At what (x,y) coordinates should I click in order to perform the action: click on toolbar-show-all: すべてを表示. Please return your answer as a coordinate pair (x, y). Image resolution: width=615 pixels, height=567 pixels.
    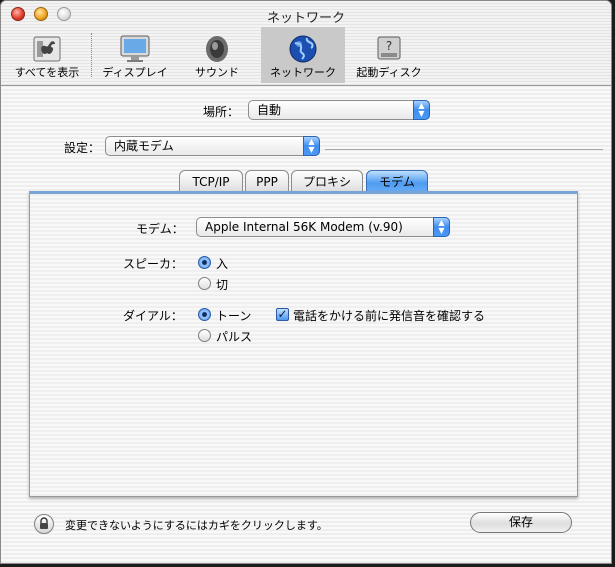
    Looking at the image, I should click on (47, 55).